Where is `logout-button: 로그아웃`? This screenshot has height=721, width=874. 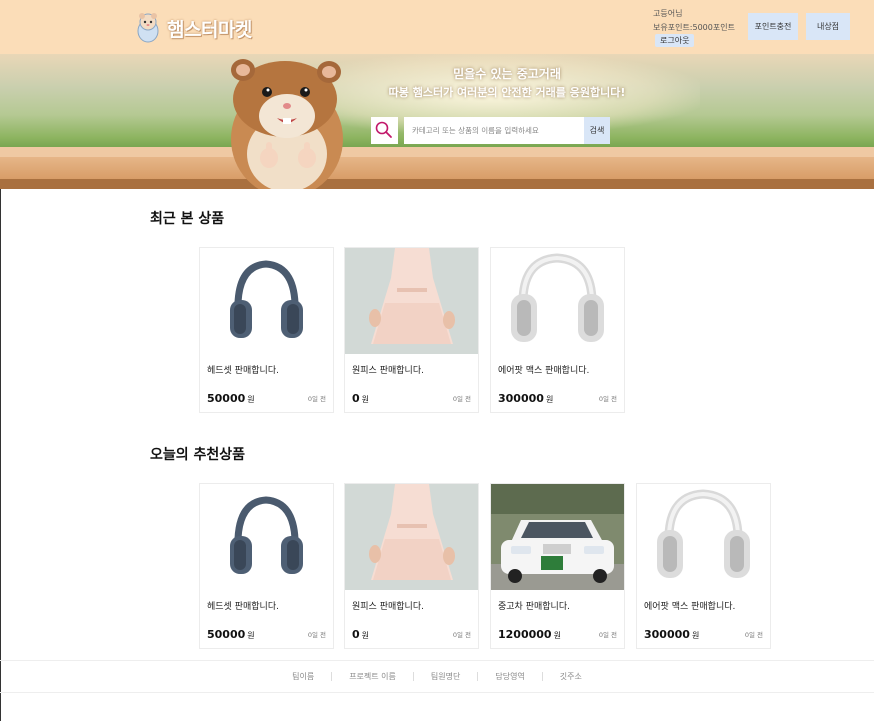 logout-button: 로그아웃 is located at coordinates (675, 40).